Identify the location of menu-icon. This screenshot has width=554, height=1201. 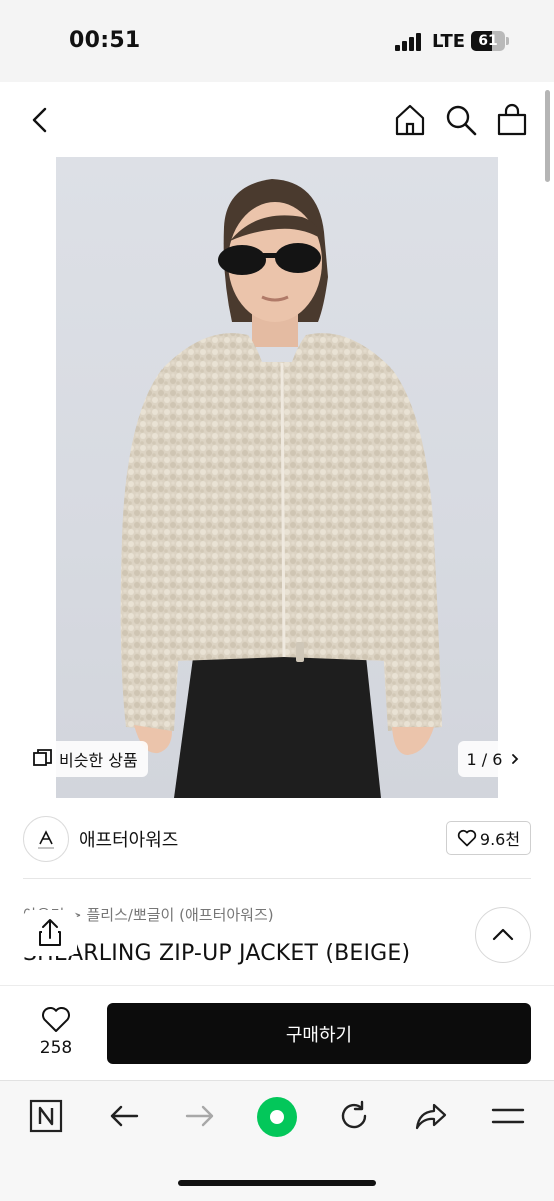
(508, 1116).